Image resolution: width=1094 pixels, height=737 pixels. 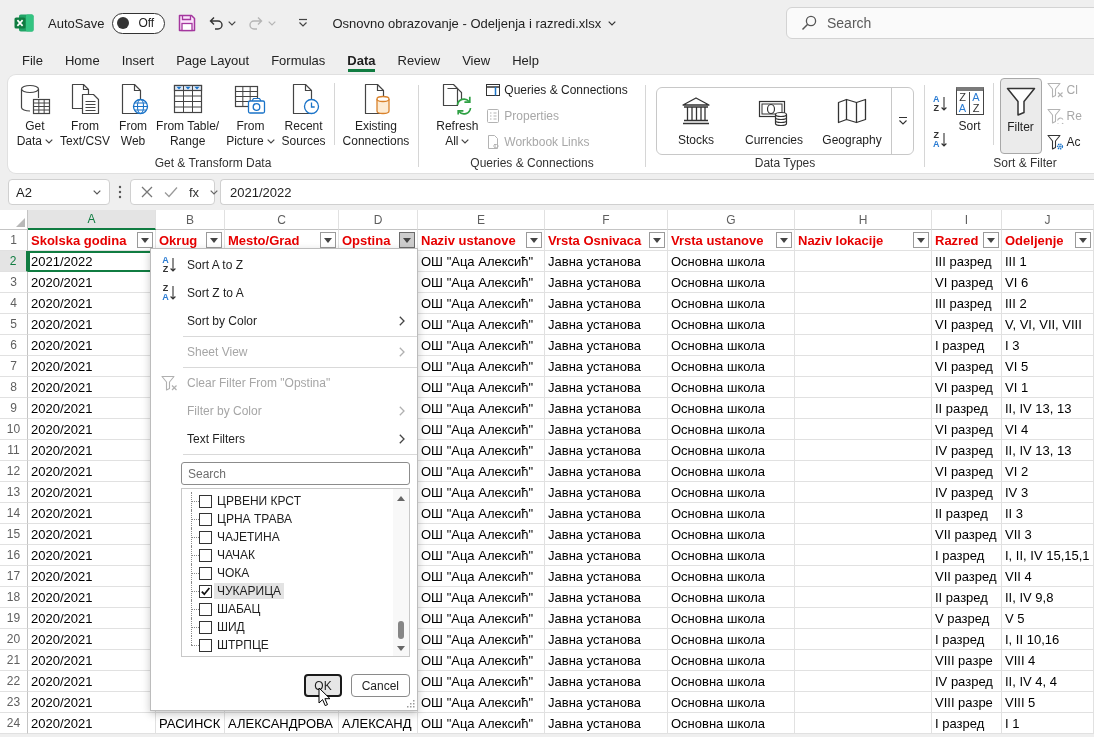 What do you see at coordinates (696, 121) in the screenshot?
I see `gallery-option: Stocks` at bounding box center [696, 121].